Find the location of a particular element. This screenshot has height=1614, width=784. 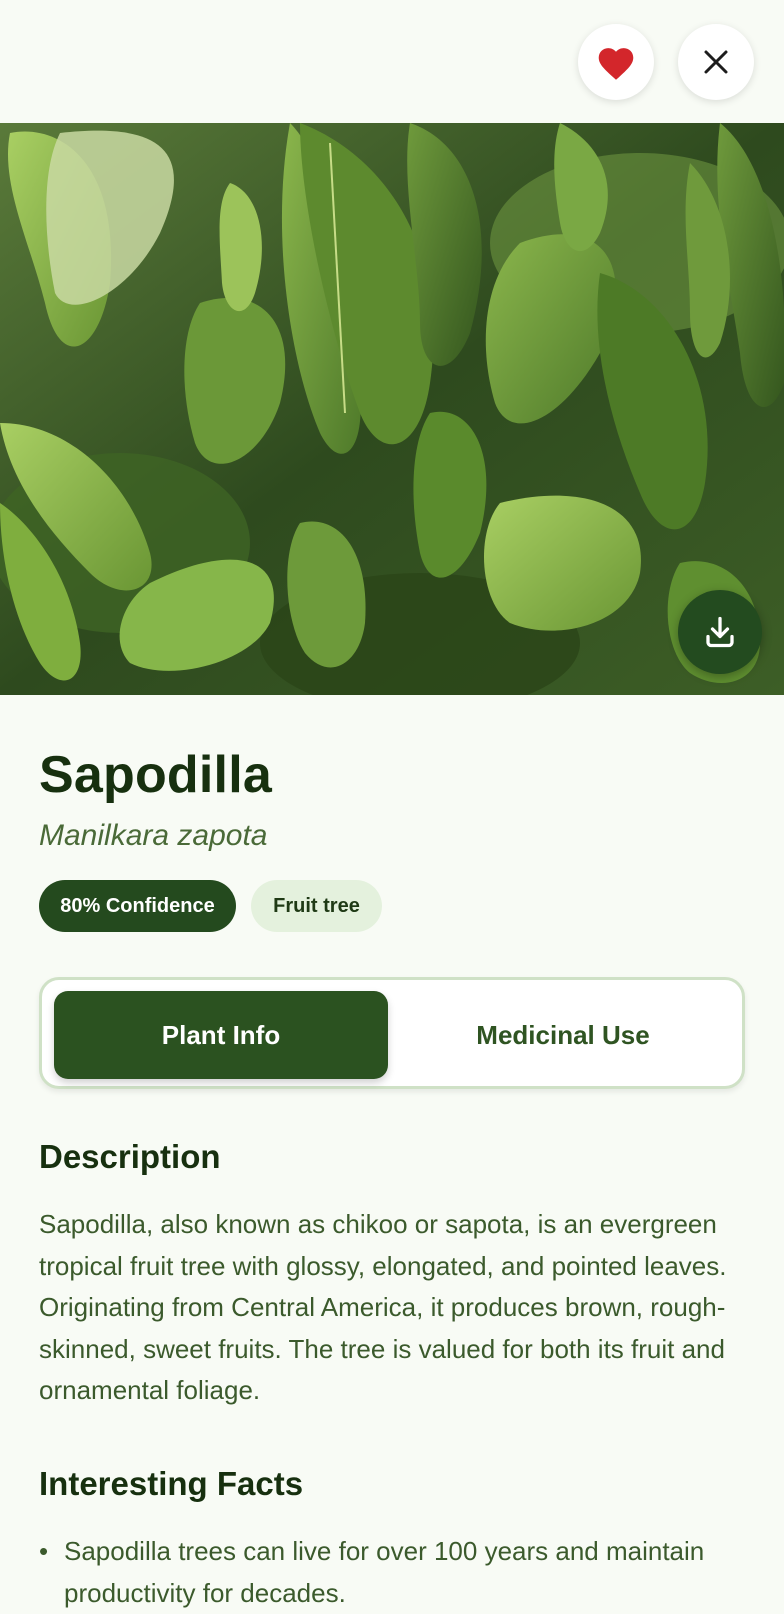

tab-medicinal-use: Medicinal Use is located at coordinates (563, 1035).